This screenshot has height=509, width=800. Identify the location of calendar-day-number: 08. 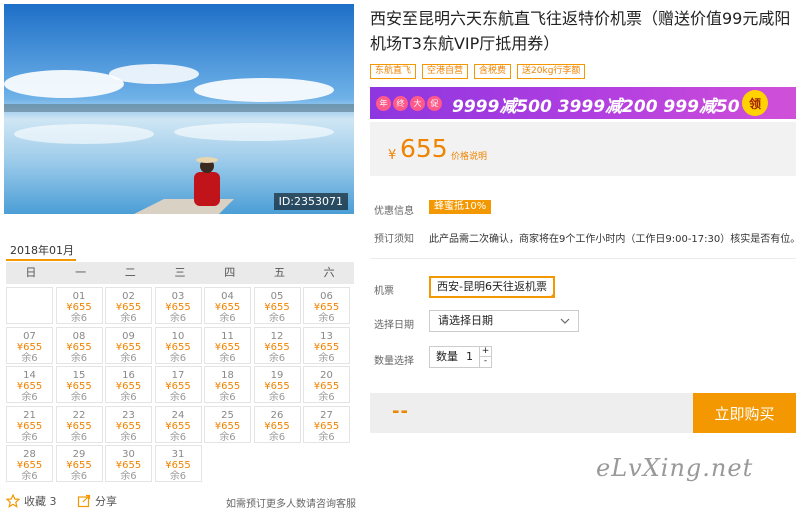
(79, 336).